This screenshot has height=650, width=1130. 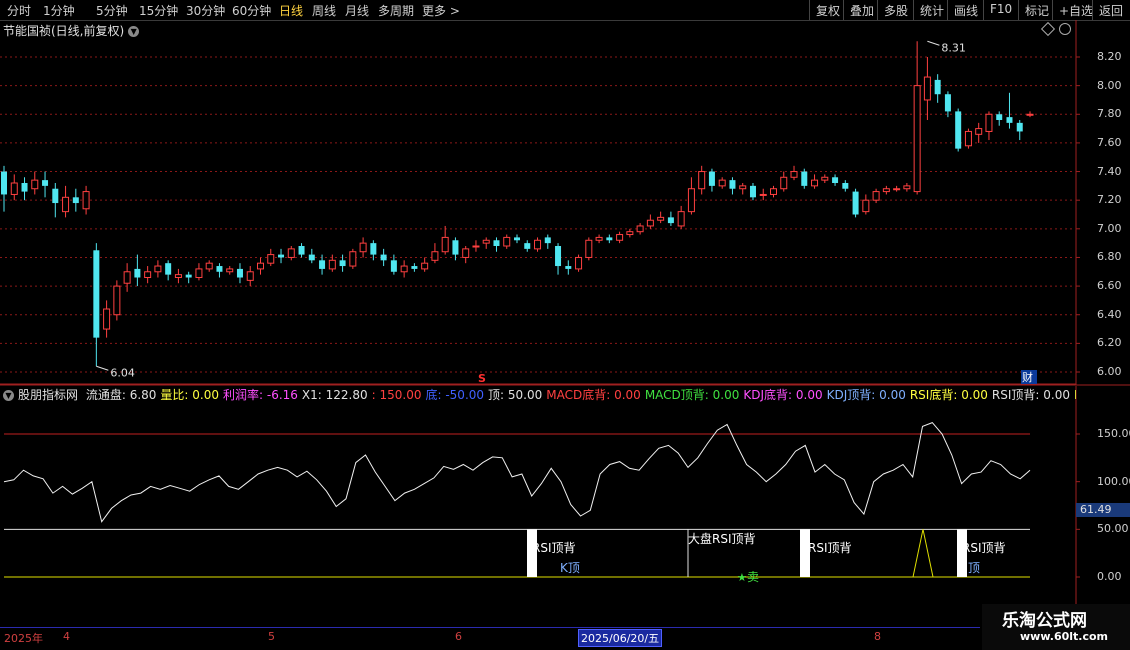 What do you see at coordinates (1113, 481) in the screenshot?
I see `indicator-tick-label: 100.00` at bounding box center [1113, 481].